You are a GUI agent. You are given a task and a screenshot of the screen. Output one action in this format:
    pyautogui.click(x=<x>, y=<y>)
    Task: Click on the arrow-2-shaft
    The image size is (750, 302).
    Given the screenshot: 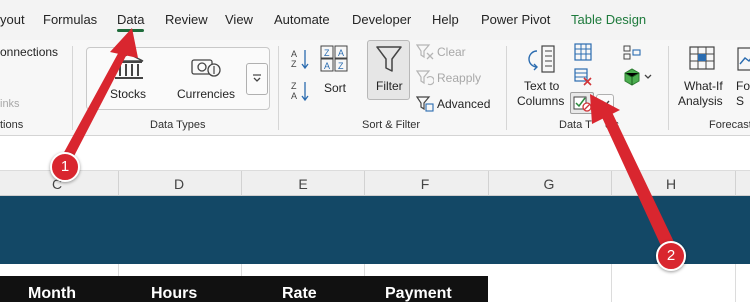 What is the action you would take?
    pyautogui.click(x=637, y=178)
    